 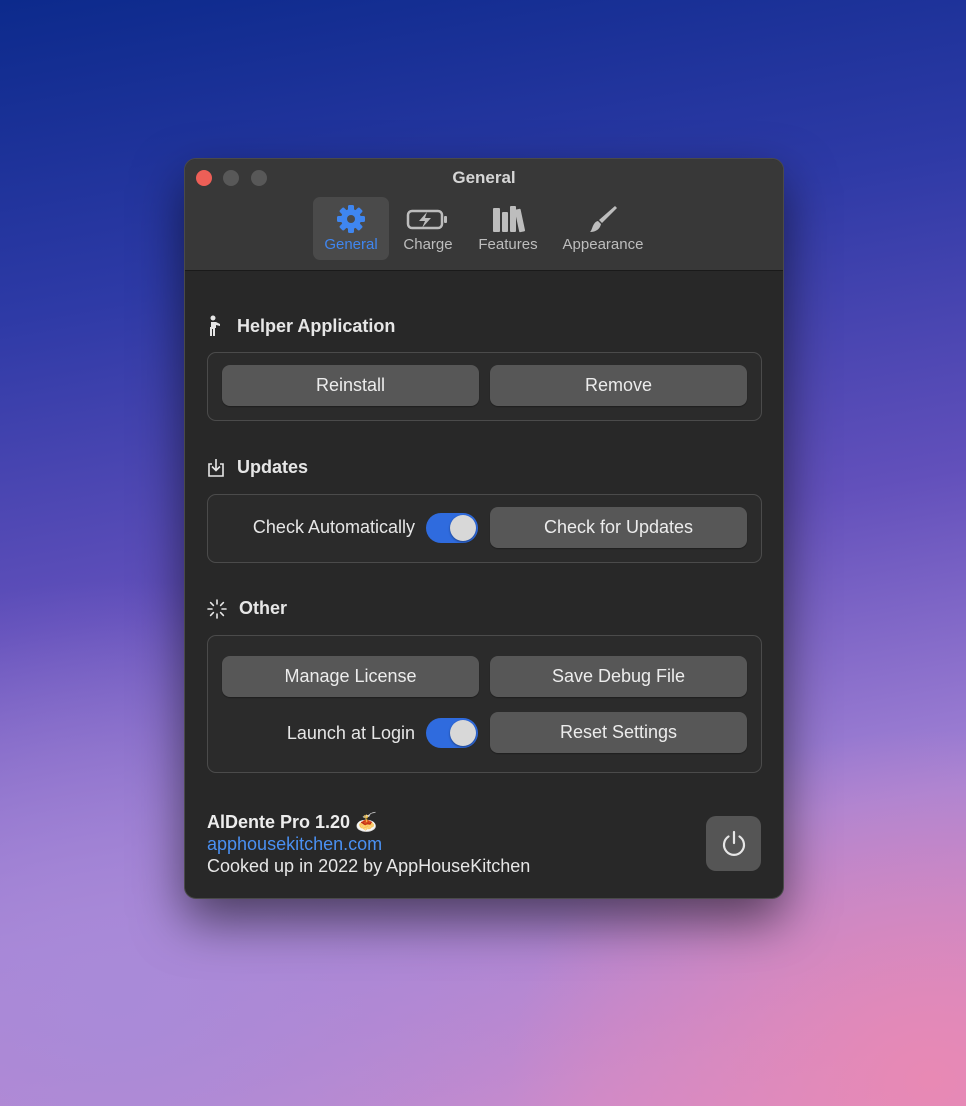 What do you see at coordinates (484, 386) in the screenshot?
I see `helper-group: Reinstall Remove` at bounding box center [484, 386].